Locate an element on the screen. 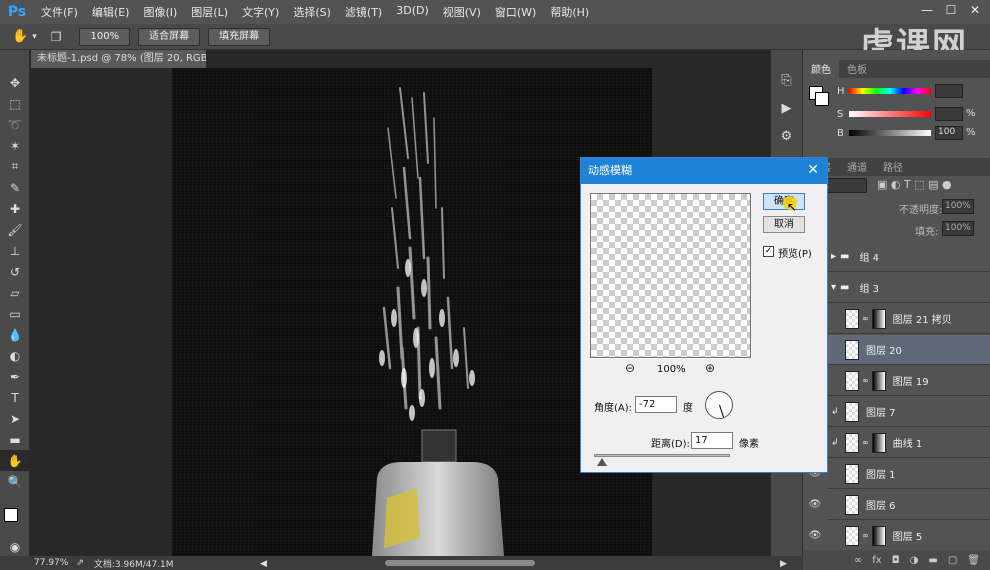  move-tool-icon: ✥ is located at coordinates (15, 82).